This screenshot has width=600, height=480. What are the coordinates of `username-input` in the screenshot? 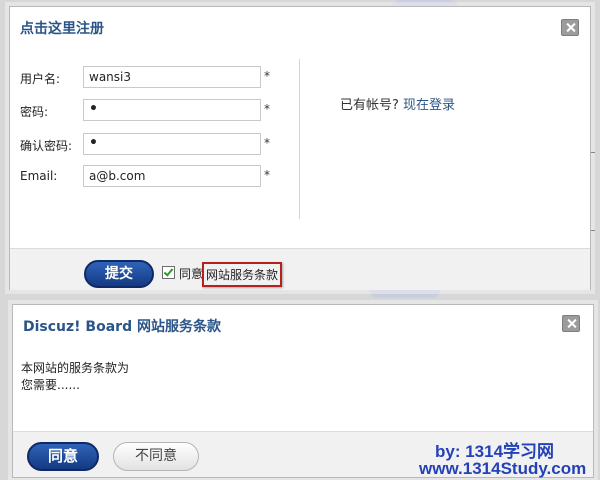 It's located at (172, 77).